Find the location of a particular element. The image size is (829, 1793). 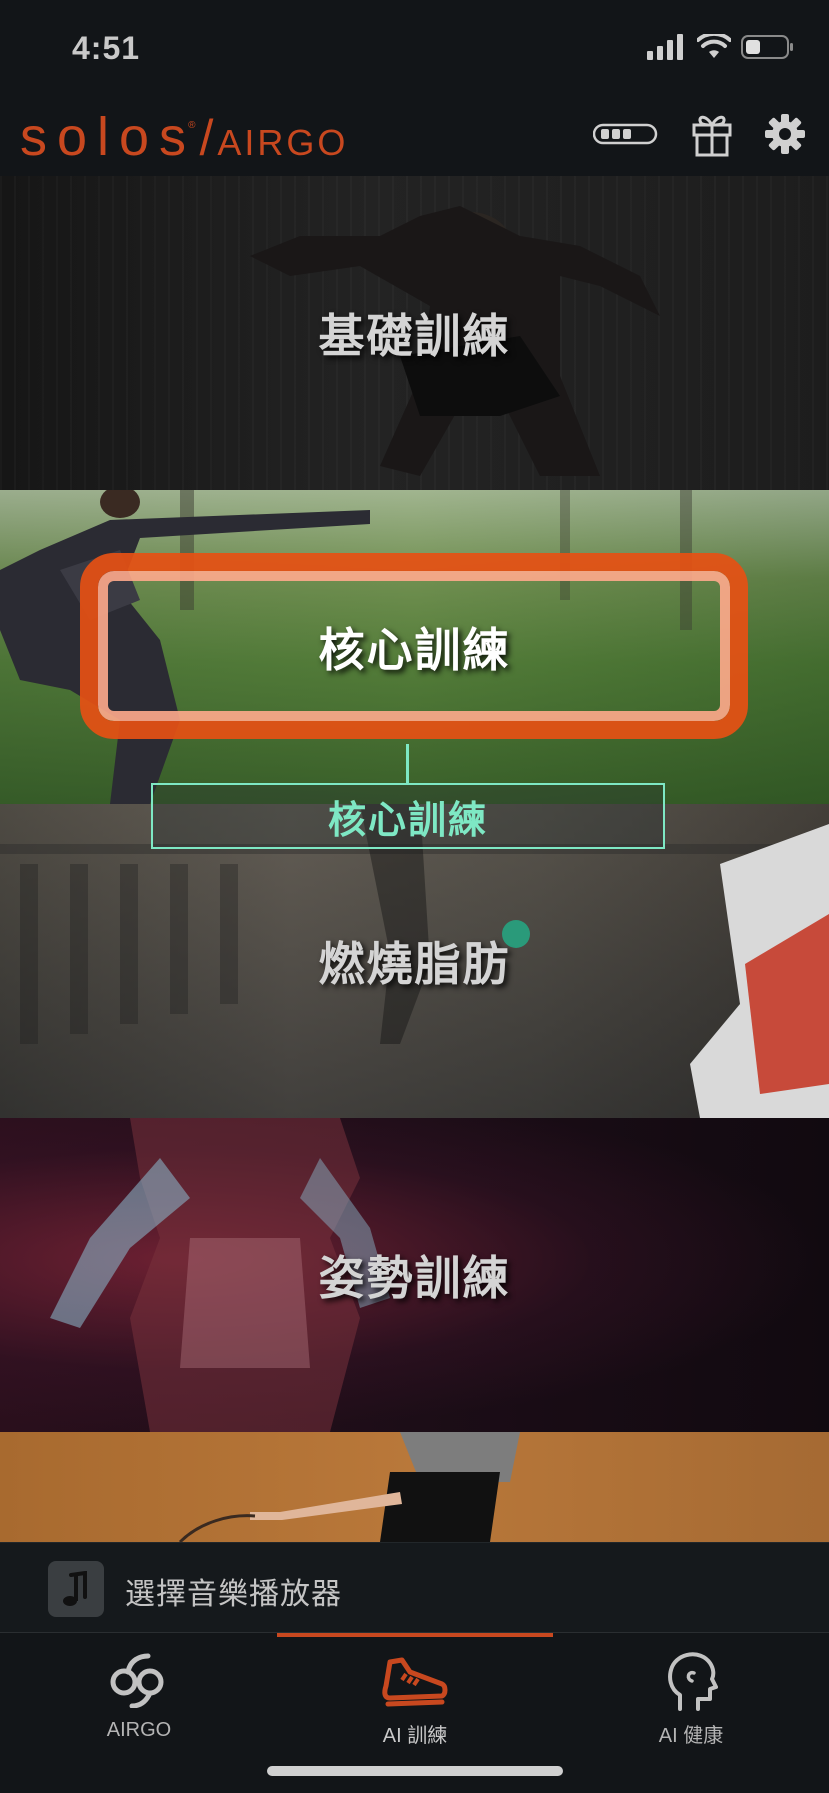

music-player-bar: 選擇音樂播放器 is located at coordinates (414, 1587).